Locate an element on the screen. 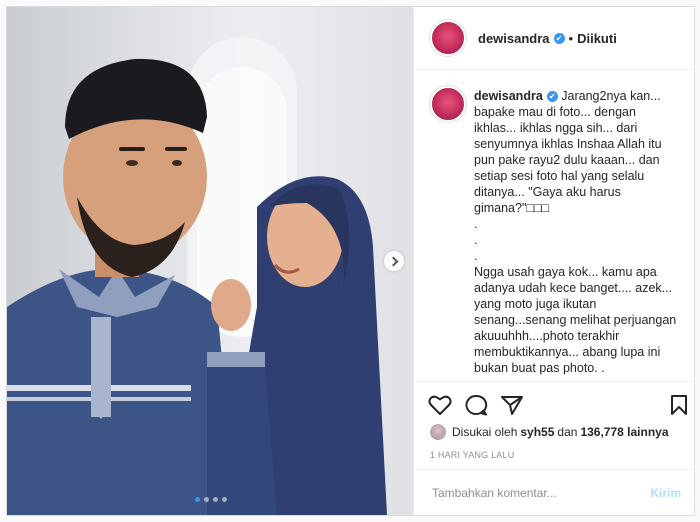 Image resolution: width=700 pixels, height=522 pixels. liked-by-prefix: Disukai oleh is located at coordinates (485, 432).